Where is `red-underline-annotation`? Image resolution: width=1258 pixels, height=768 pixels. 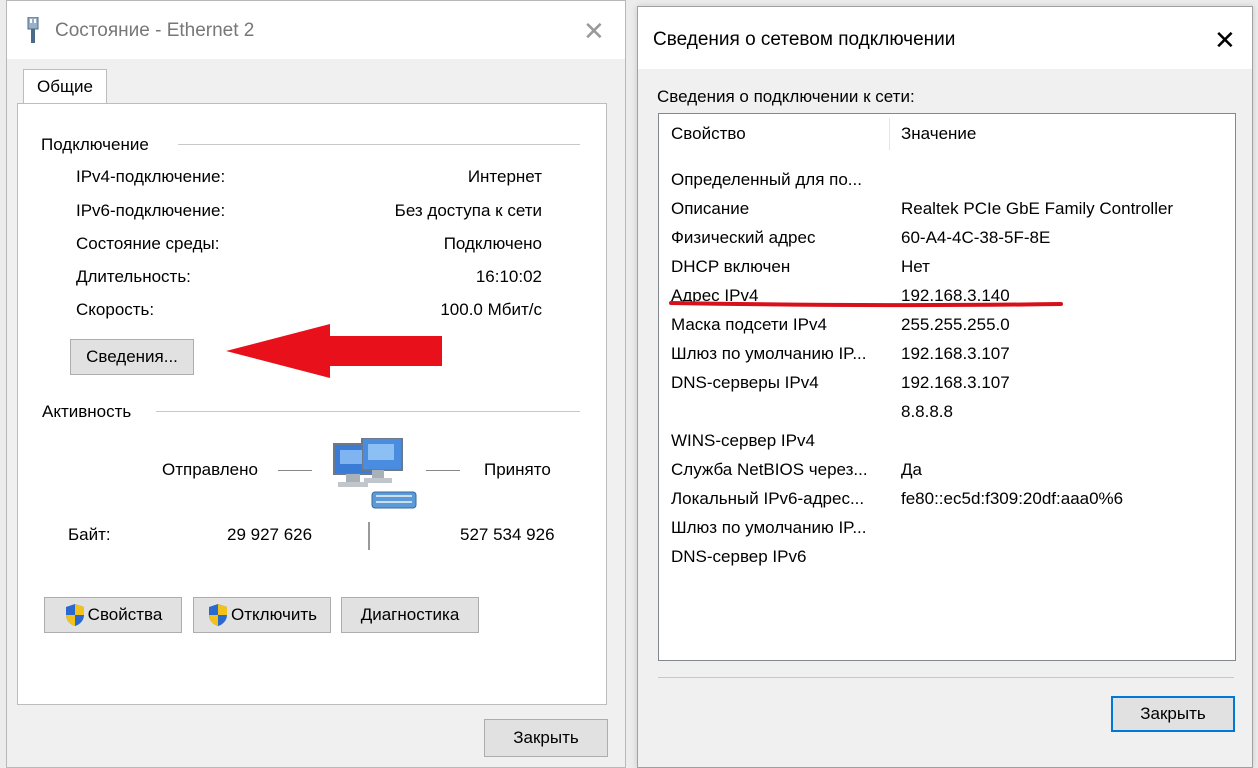
red-underline-annotation is located at coordinates (866, 304).